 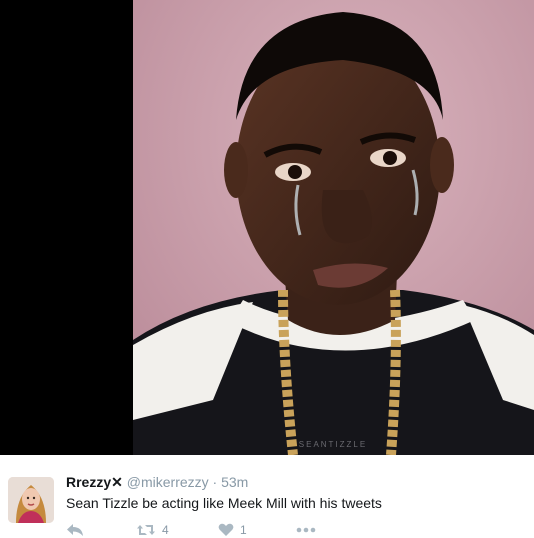 I want to click on photo-watermark: SEANTIZZLE, so click(x=333, y=444).